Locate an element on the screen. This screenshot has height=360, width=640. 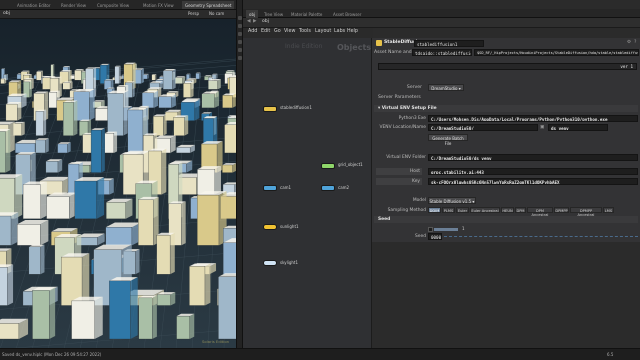
version-value: ver 1 is located at coordinates (626, 66).